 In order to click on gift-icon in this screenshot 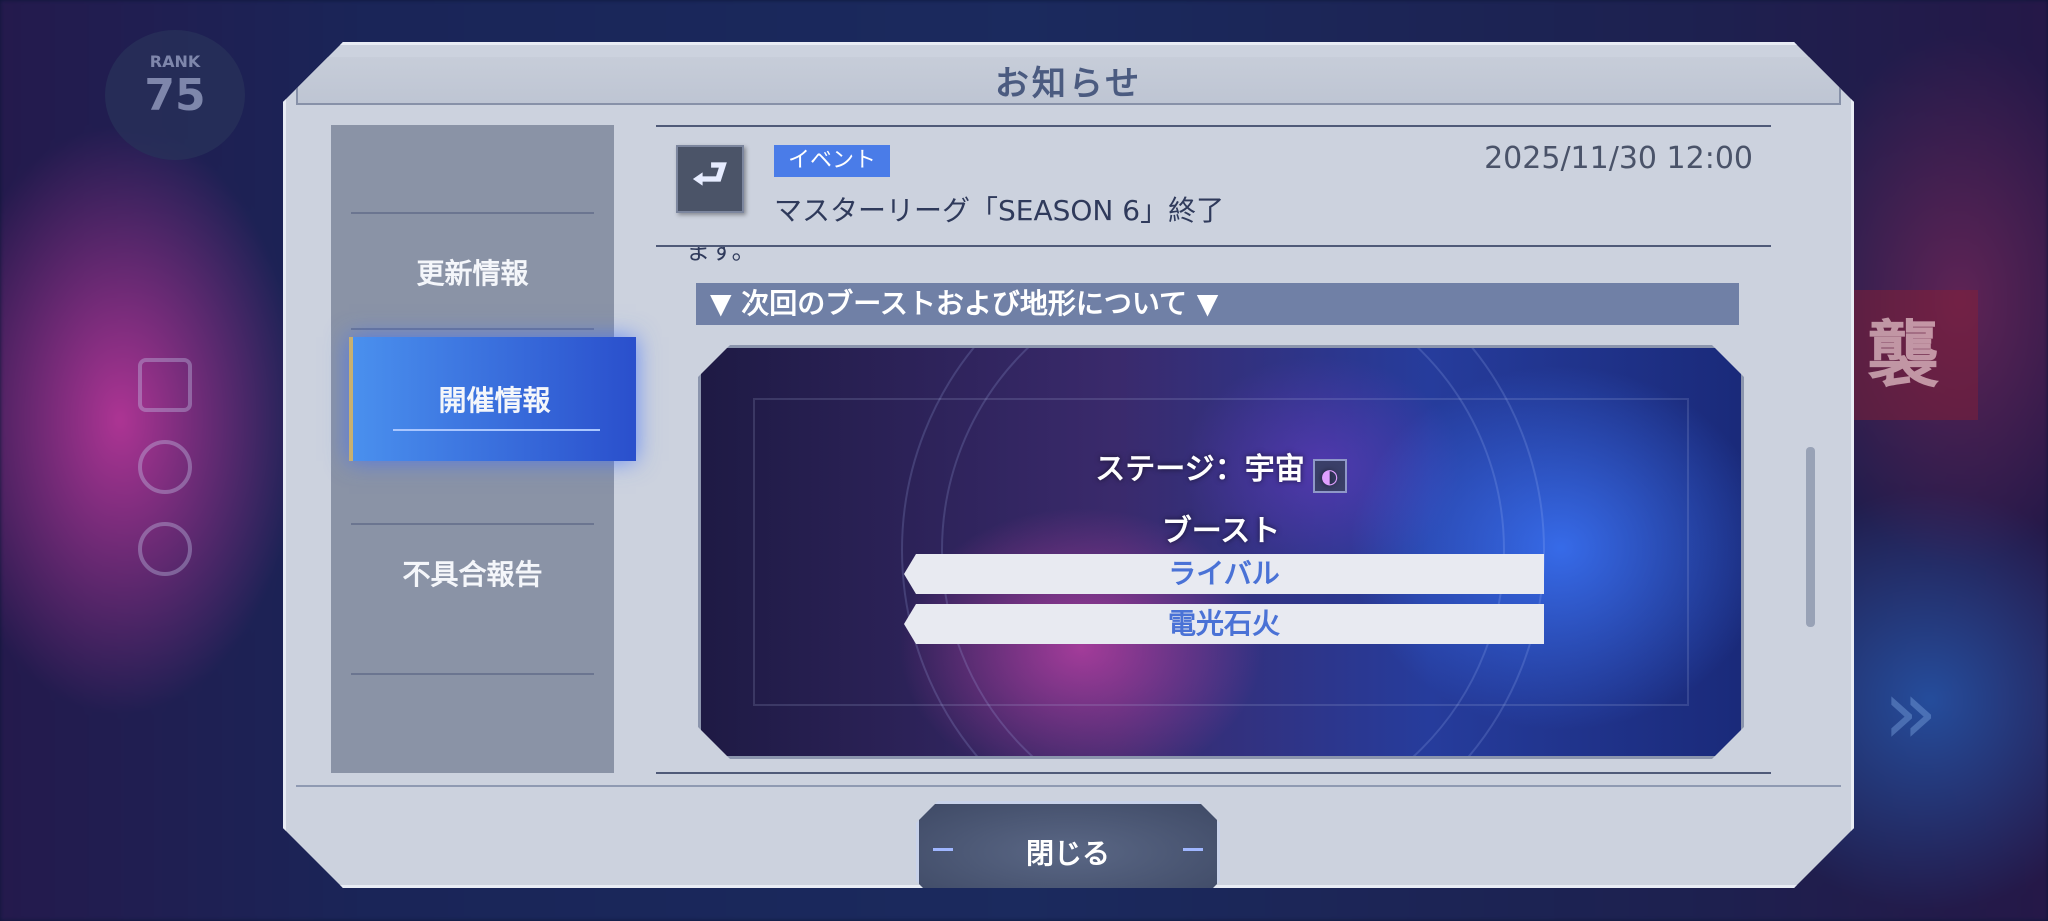, I will do `click(165, 385)`.